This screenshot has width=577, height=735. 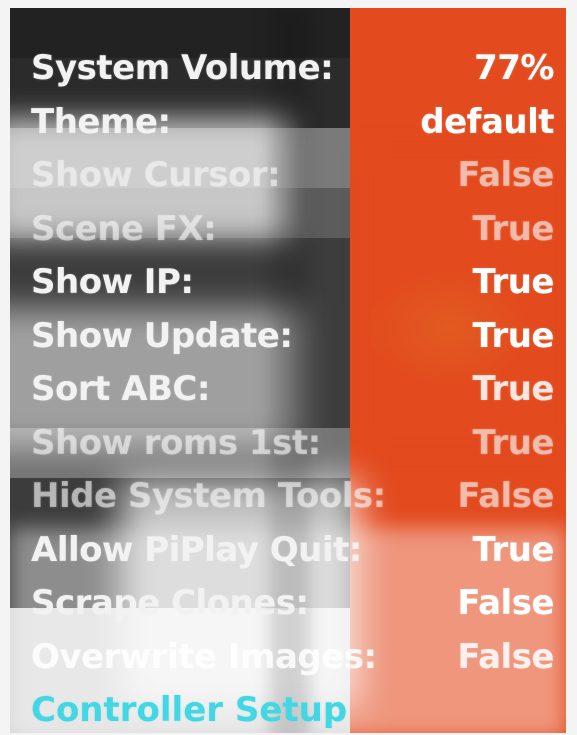 I want to click on menu-item-label: Show Cursor:, so click(x=156, y=175).